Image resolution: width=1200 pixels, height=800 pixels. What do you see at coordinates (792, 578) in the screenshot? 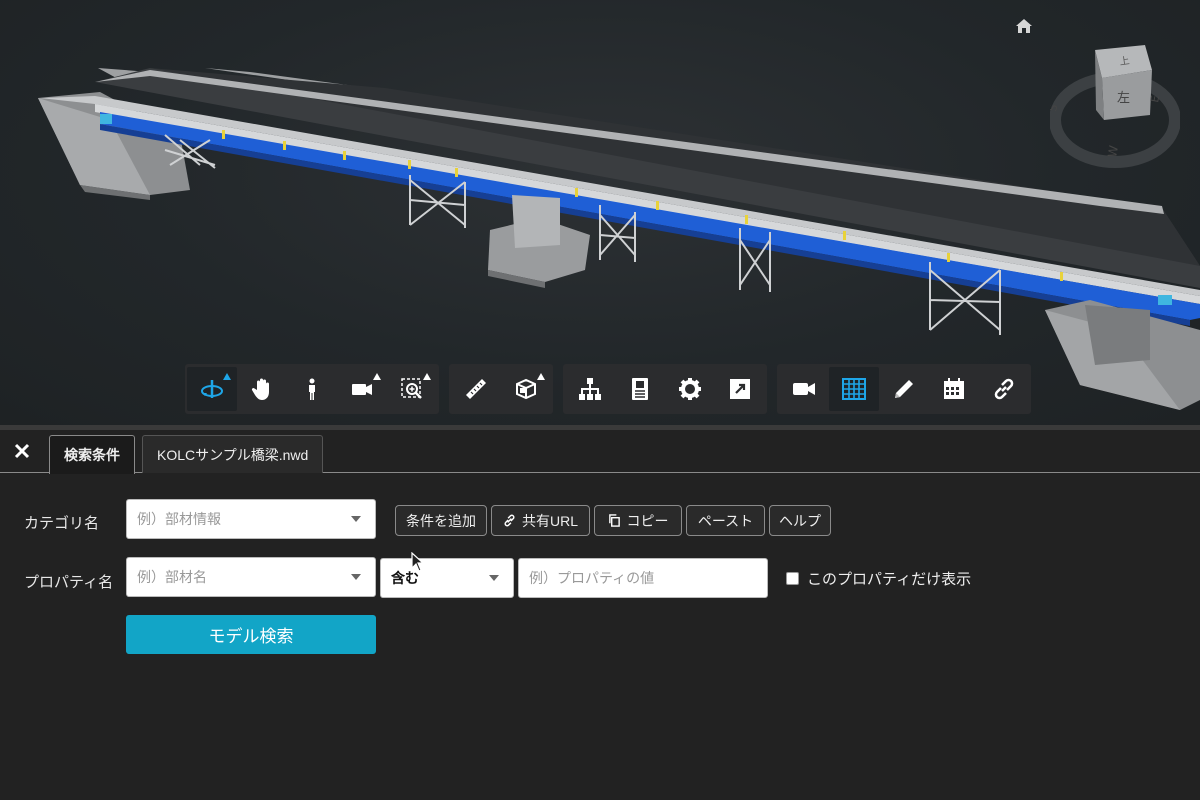
I see `show-only-property-checkbox` at bounding box center [792, 578].